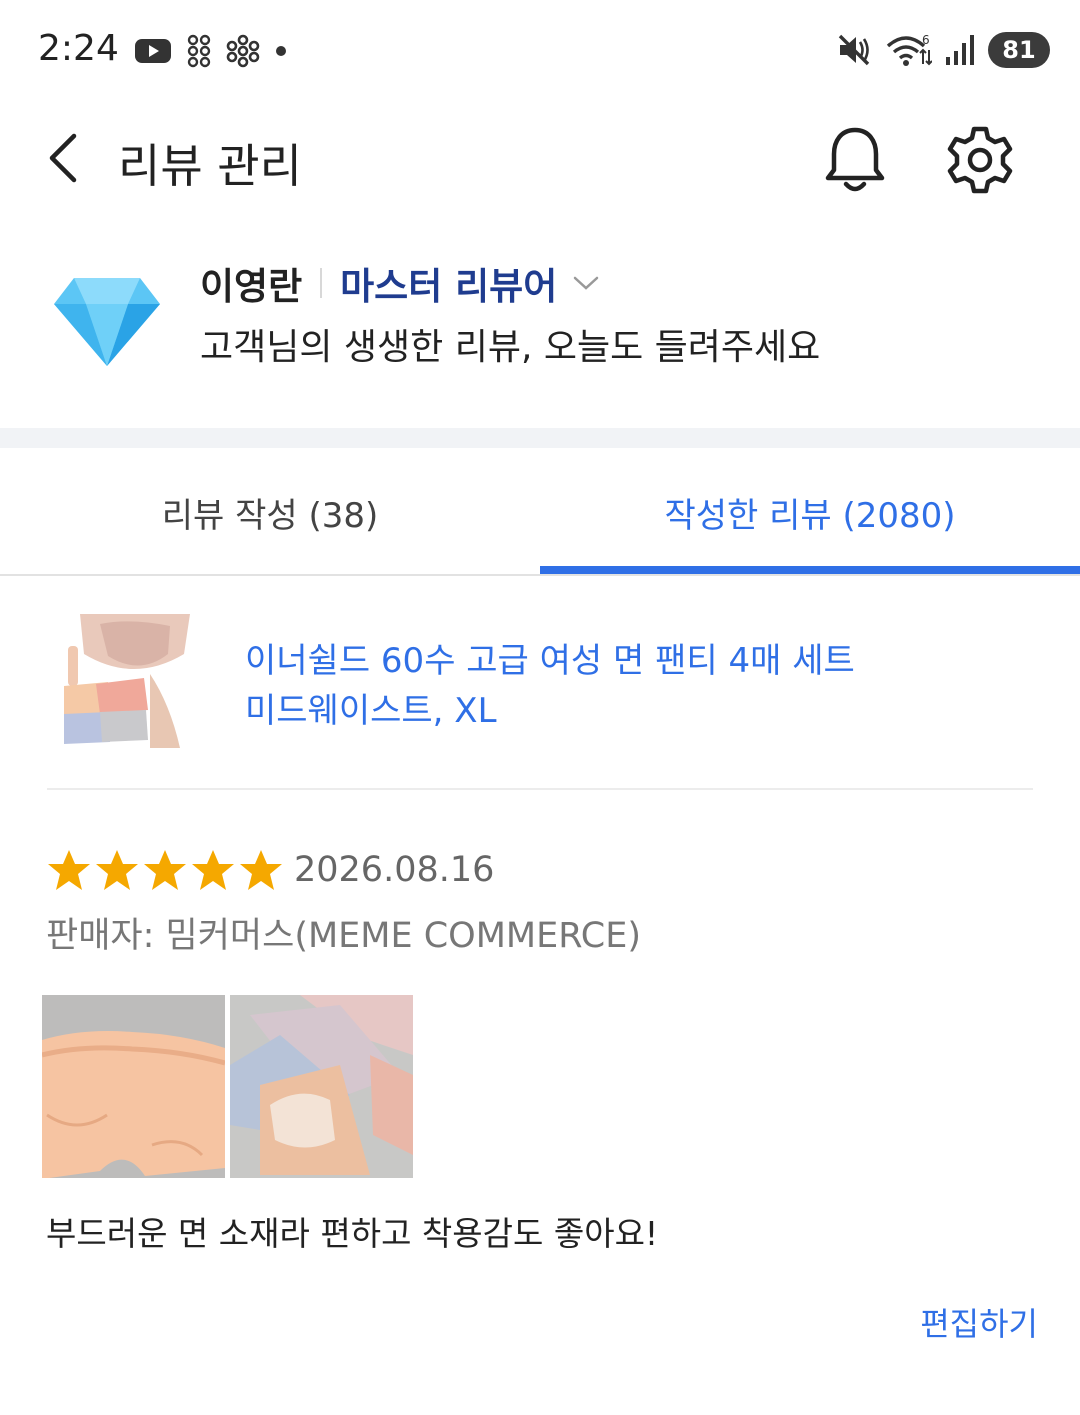  What do you see at coordinates (448, 283) in the screenshot?
I see `reviewer-grade: 마스터 리뷰어` at bounding box center [448, 283].